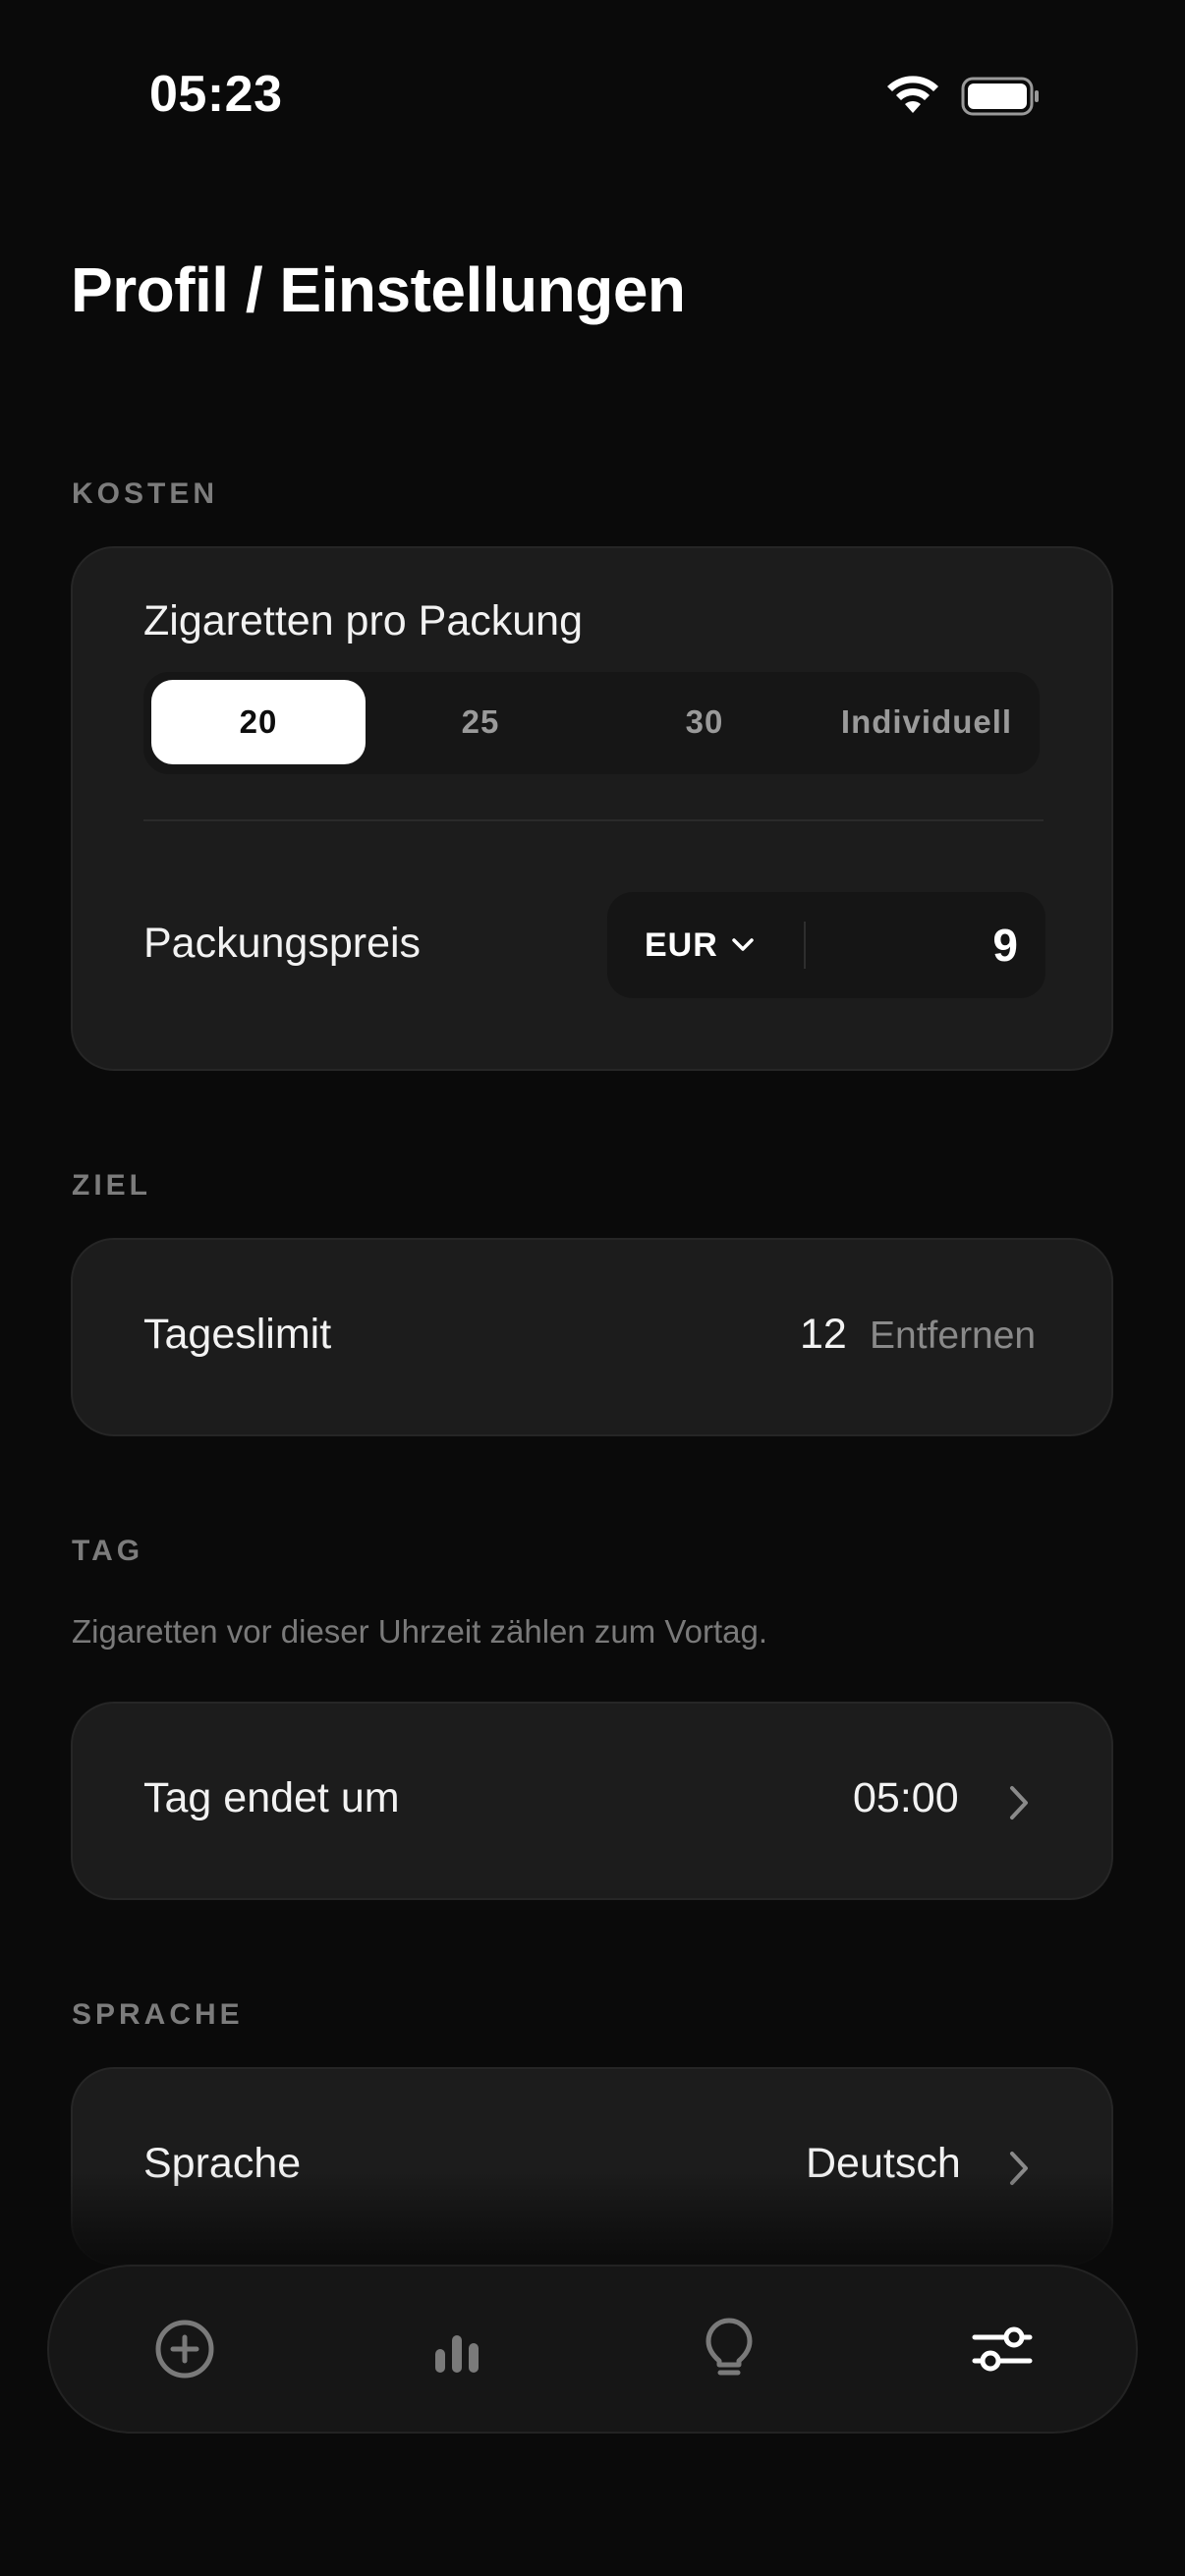  I want to click on lightbulb-icon, so click(729, 2347).